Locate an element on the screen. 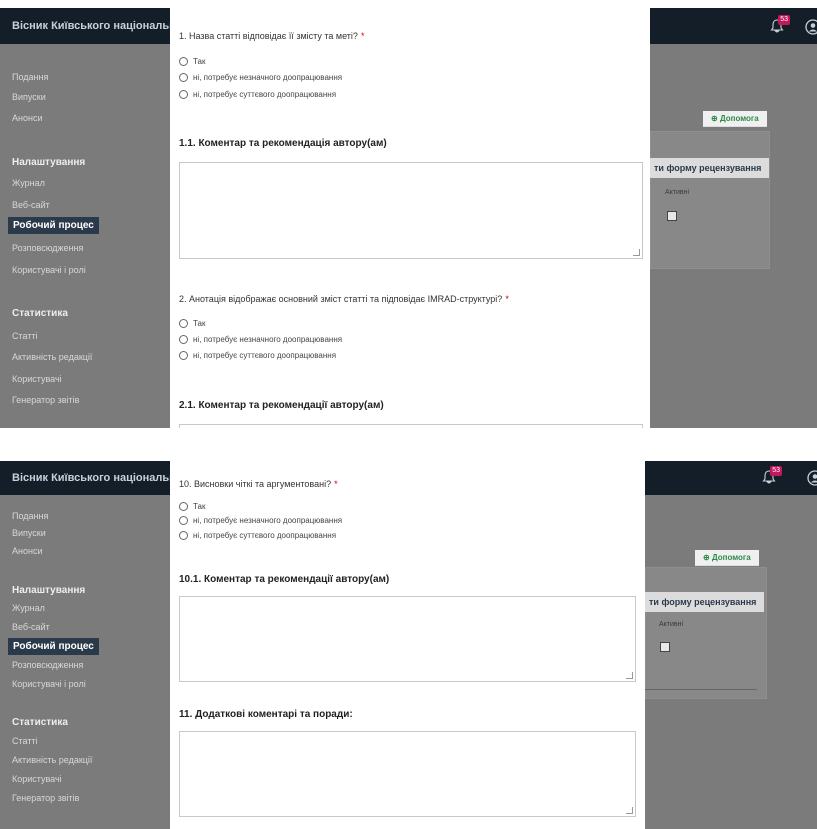  question-10-text: 10. Висновки чіткі та аргументовані? is located at coordinates (255, 484).